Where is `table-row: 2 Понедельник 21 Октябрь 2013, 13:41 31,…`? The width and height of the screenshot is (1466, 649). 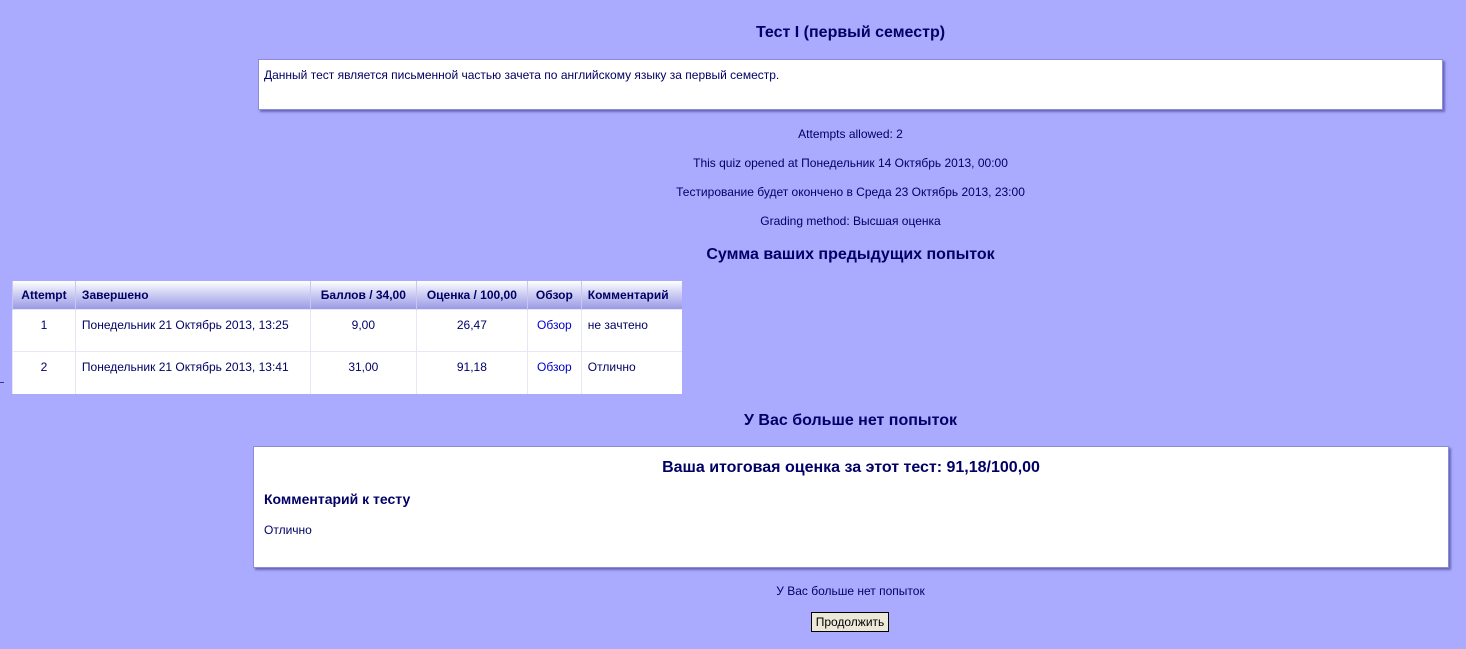 table-row: 2 Понедельник 21 Октябрь 2013, 13:41 31,… is located at coordinates (347, 372).